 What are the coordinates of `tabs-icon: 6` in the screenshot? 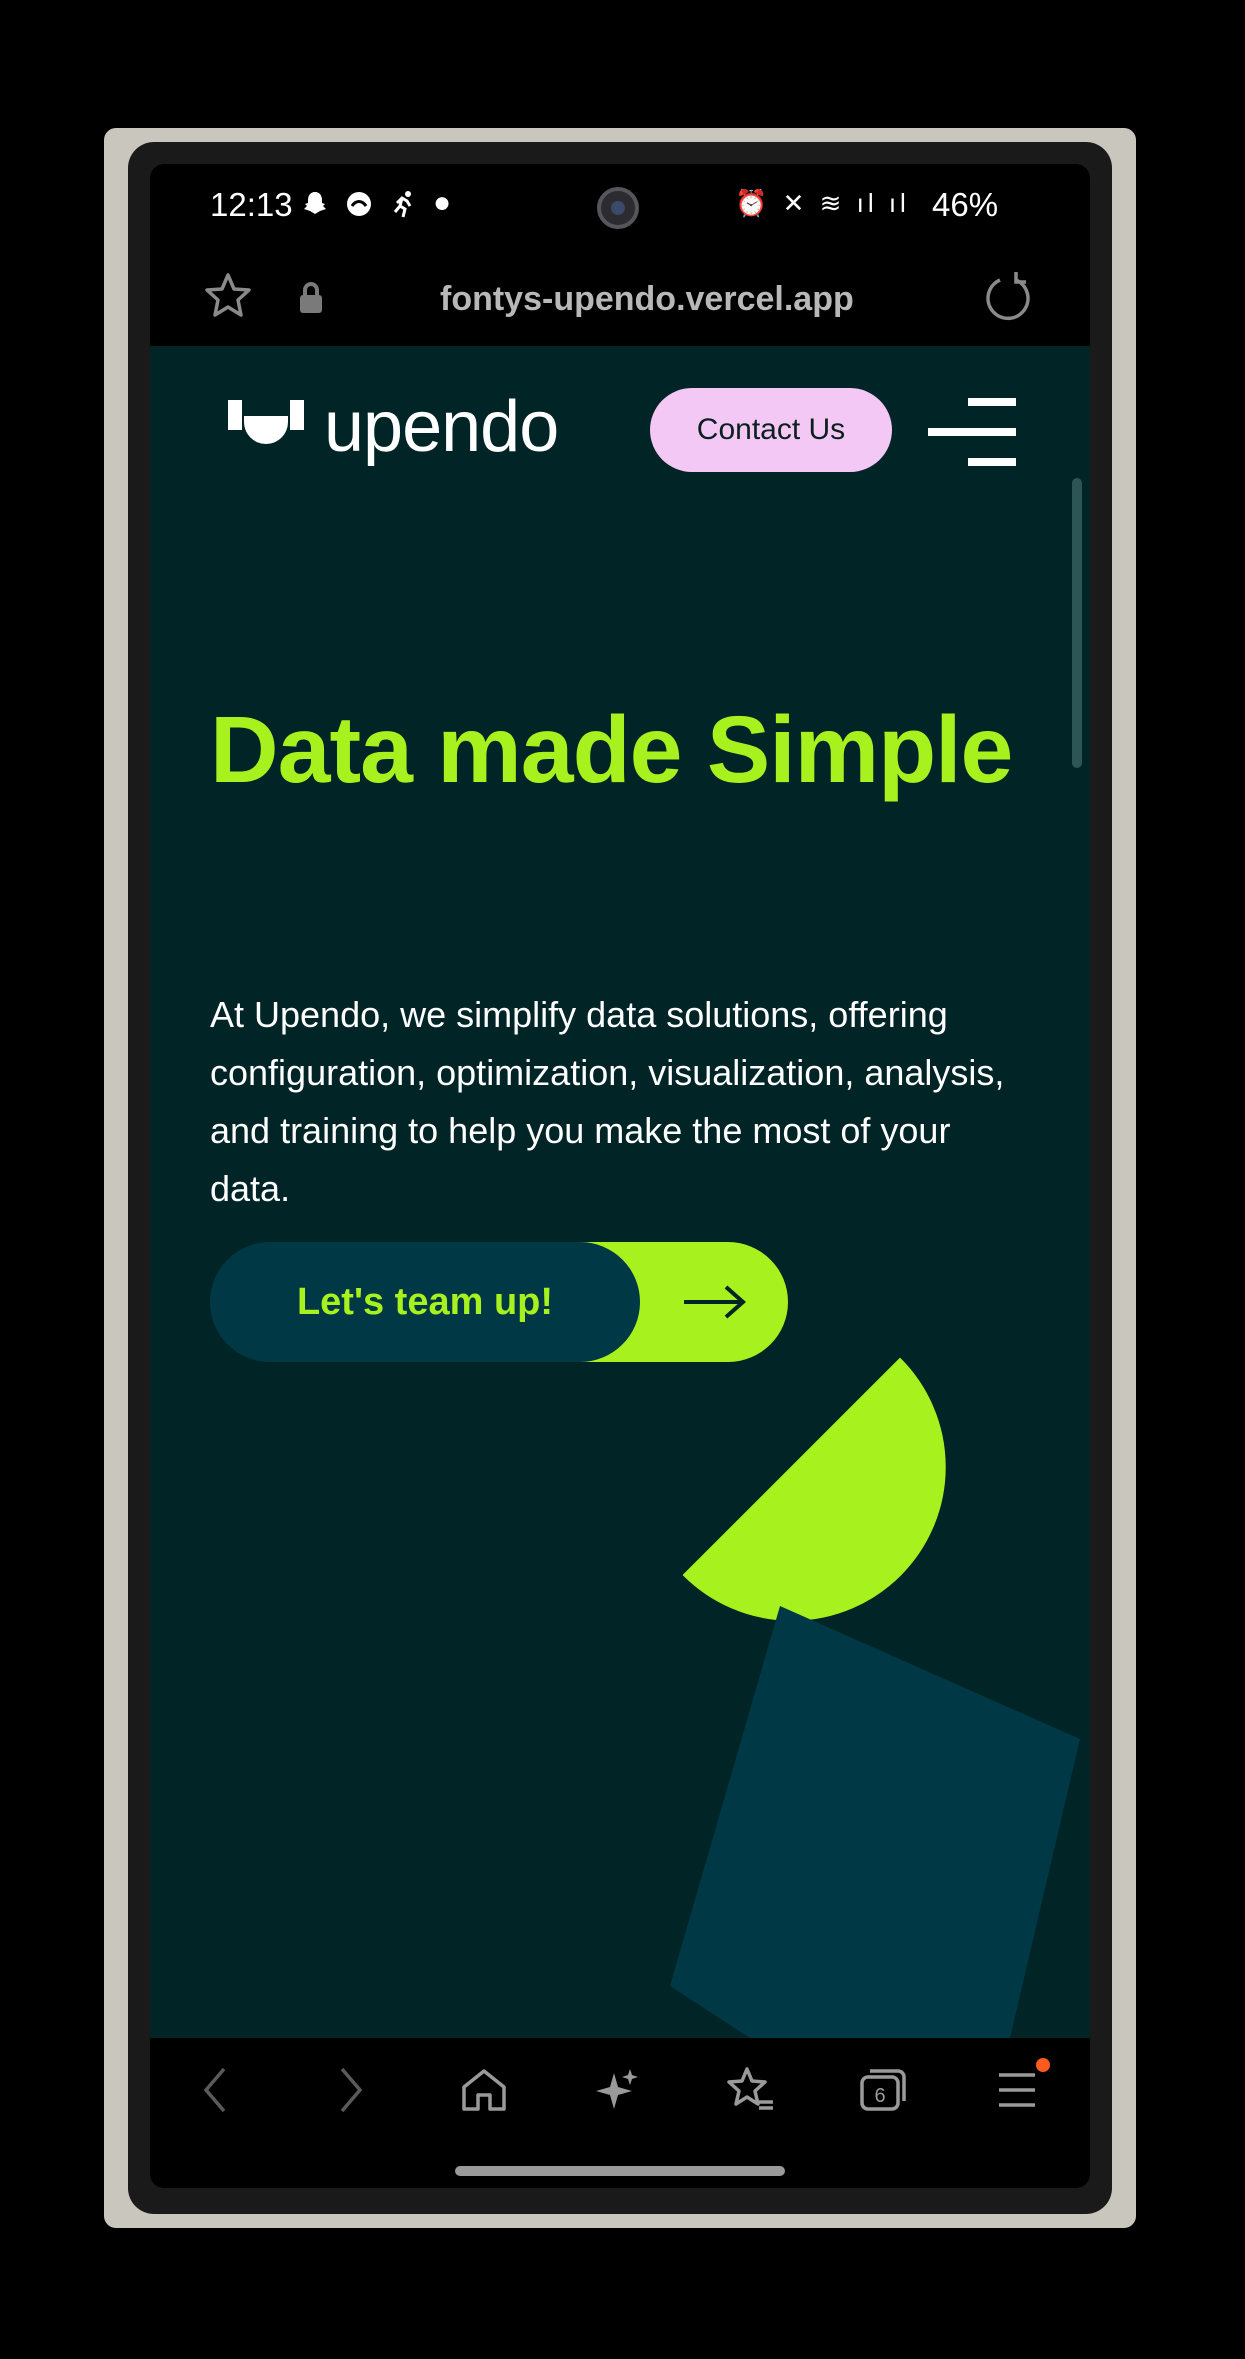 It's located at (883, 2090).